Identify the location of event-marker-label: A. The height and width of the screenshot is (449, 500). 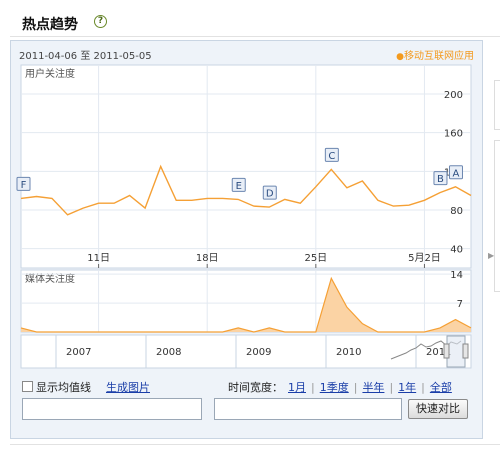
(456, 173).